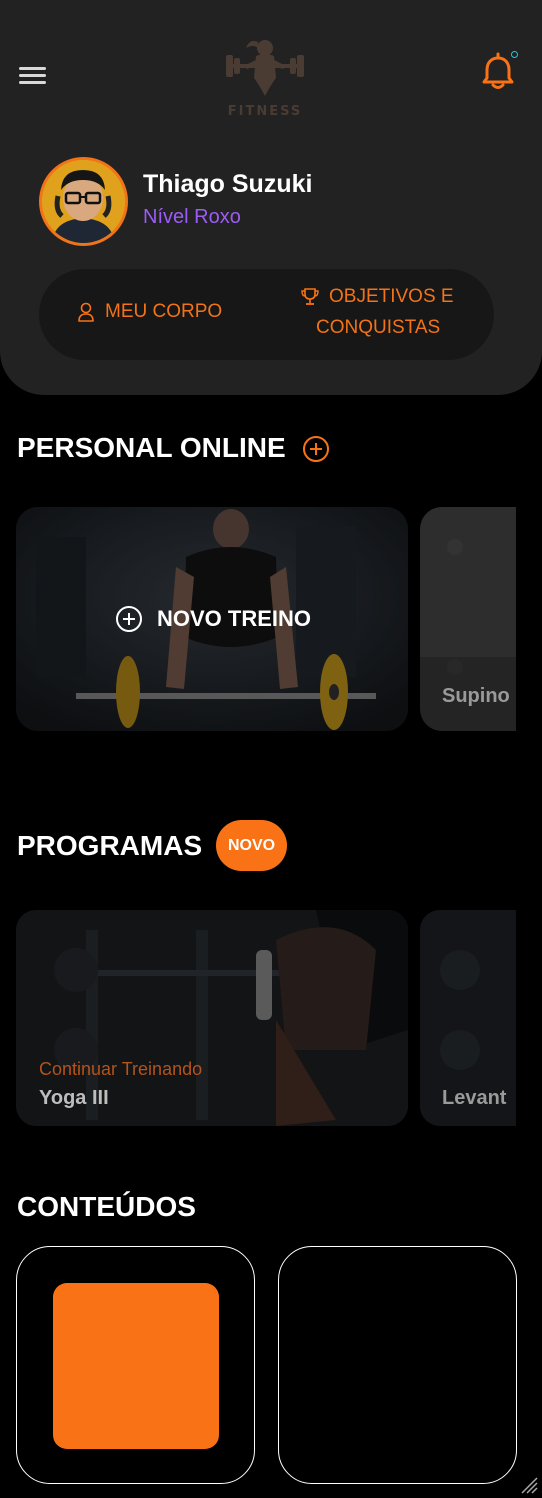 The height and width of the screenshot is (1498, 542). I want to click on novo-treino-cta: NOVO TREINO, so click(213, 619).